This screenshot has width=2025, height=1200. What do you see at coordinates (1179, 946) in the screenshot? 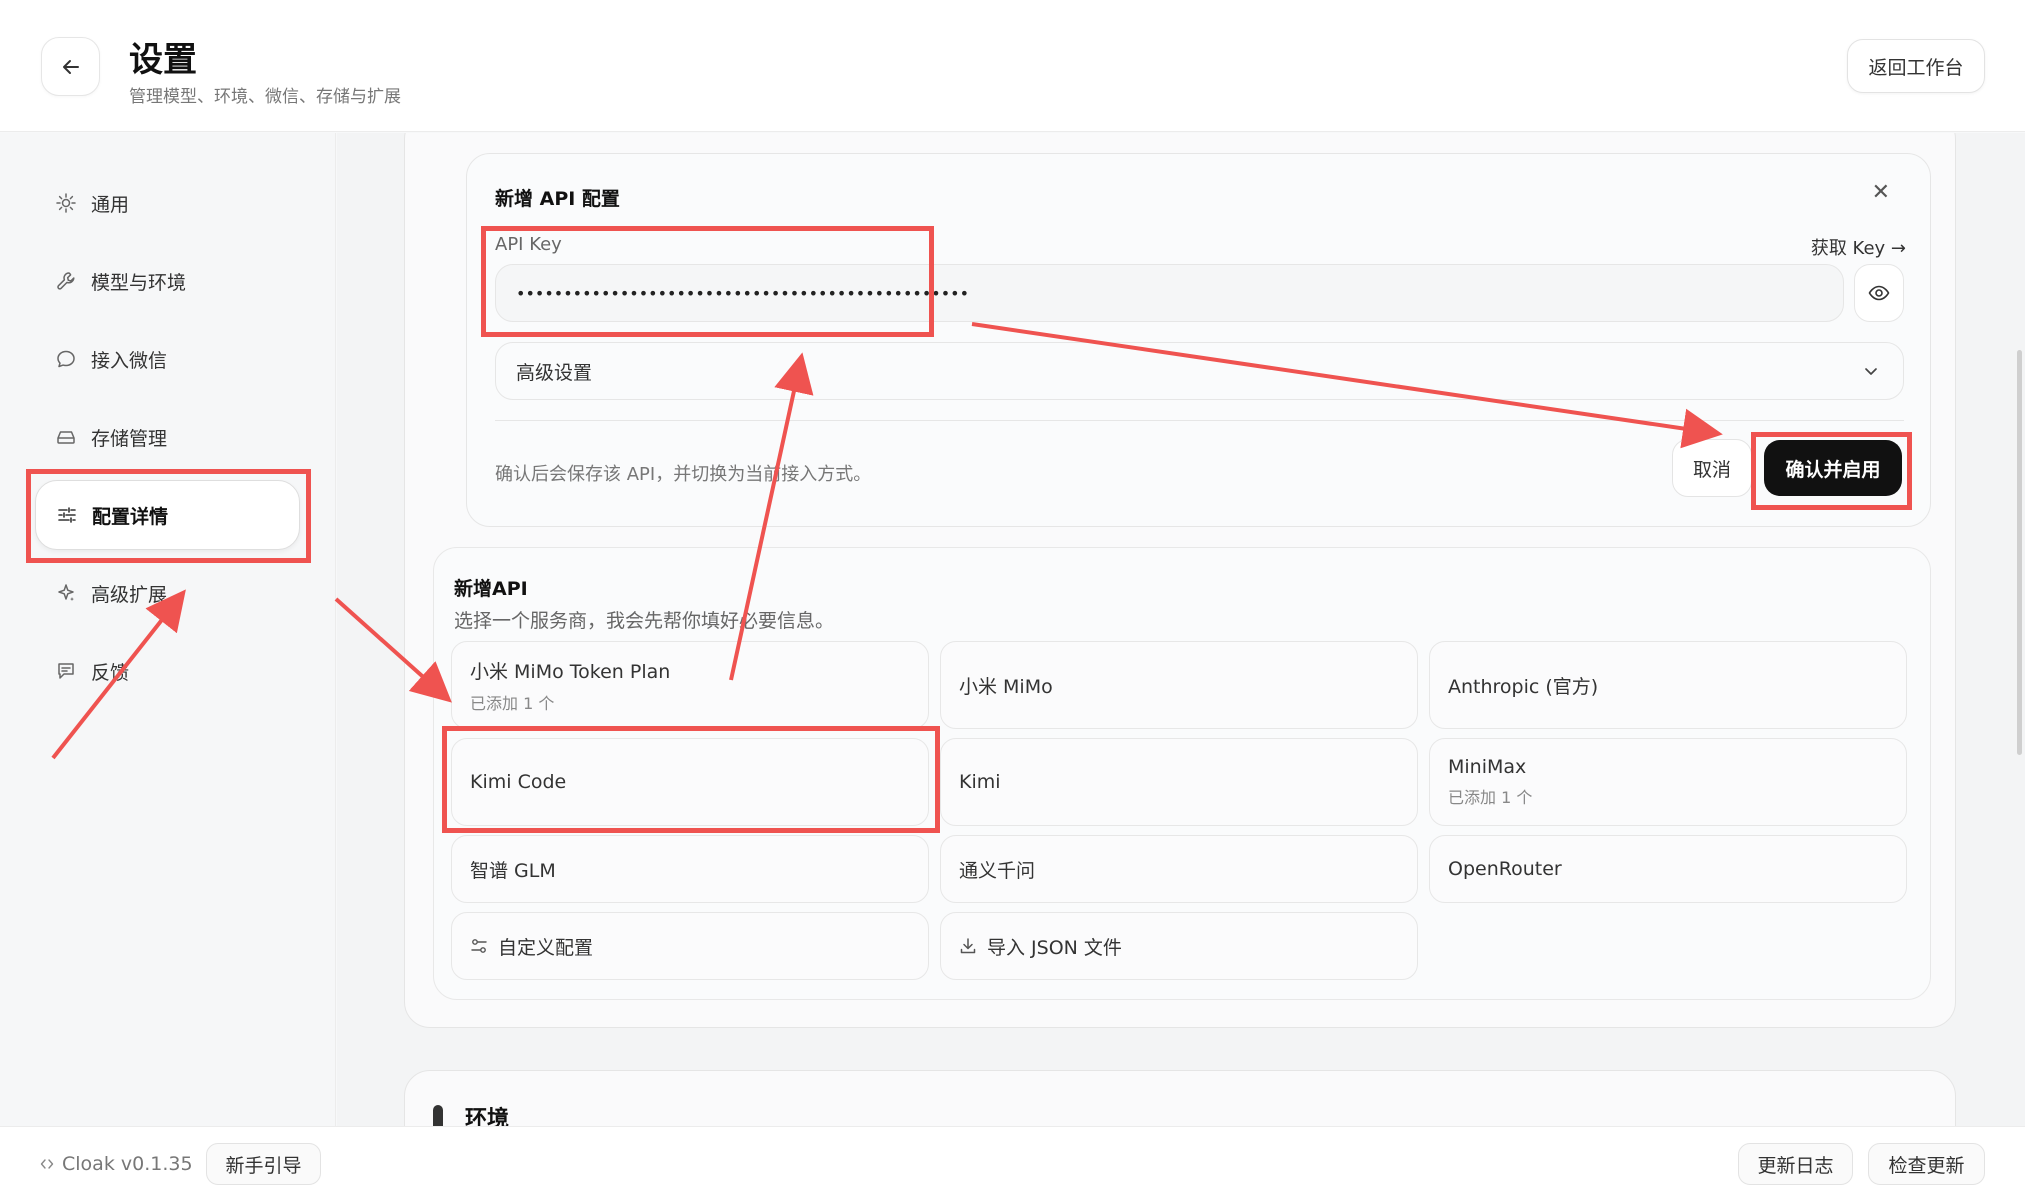
I see `import-json-button: 导入 JSON 文件` at bounding box center [1179, 946].